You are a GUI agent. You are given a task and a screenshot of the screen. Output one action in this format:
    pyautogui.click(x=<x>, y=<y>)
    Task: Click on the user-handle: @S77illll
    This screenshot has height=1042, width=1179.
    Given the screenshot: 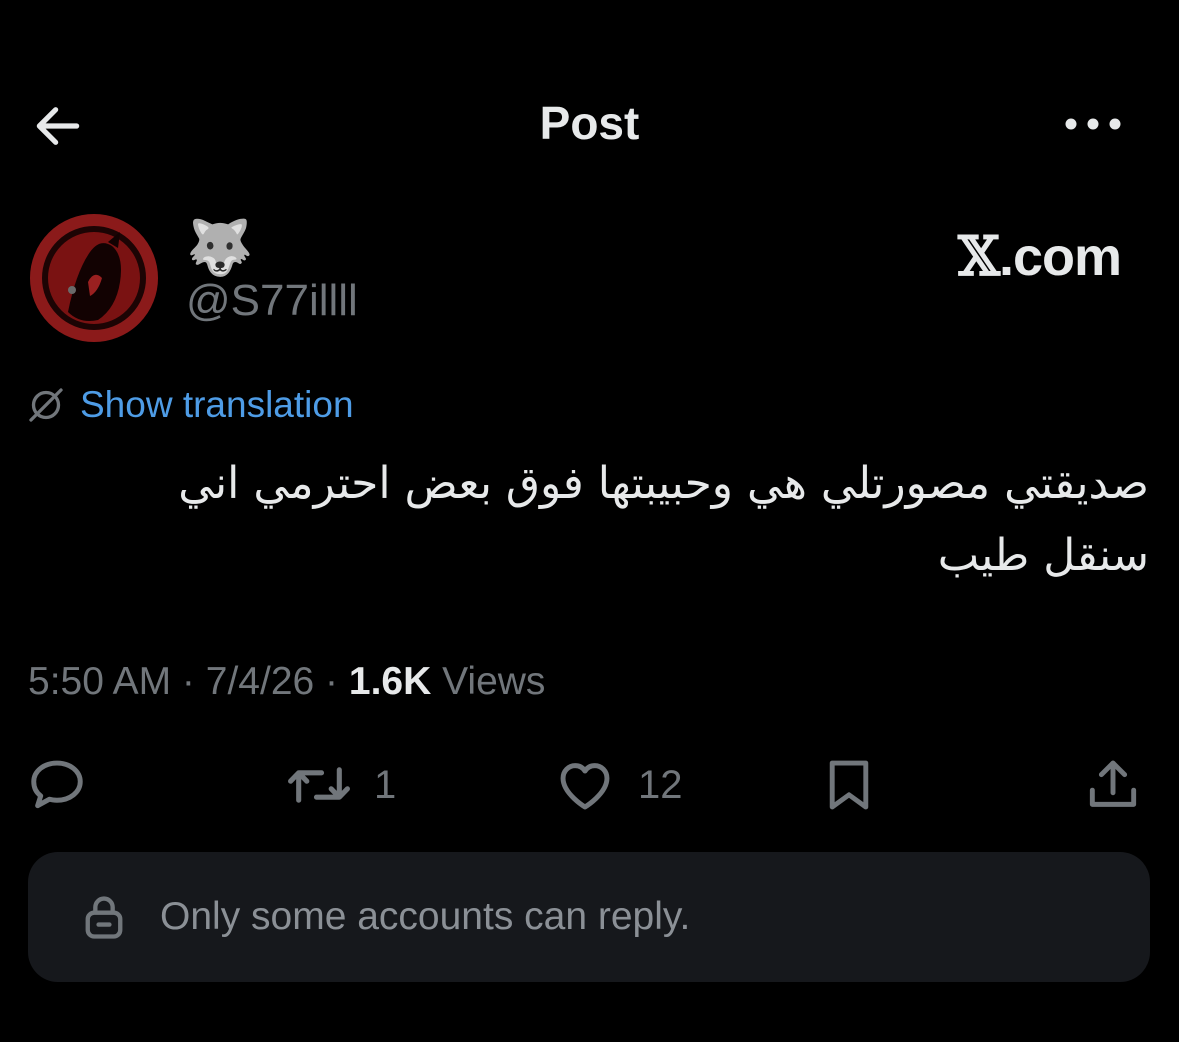 What is the action you would take?
    pyautogui.click(x=272, y=301)
    